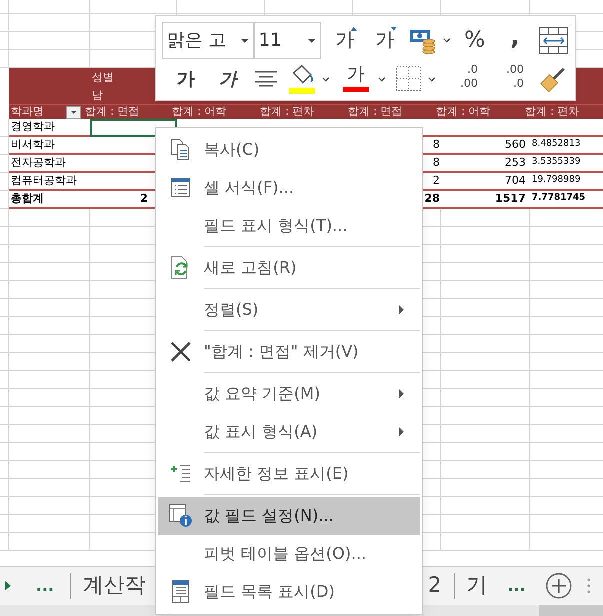 Image resolution: width=603 pixels, height=616 pixels. What do you see at coordinates (477, 586) in the screenshot?
I see `sheet-tab: 기` at bounding box center [477, 586].